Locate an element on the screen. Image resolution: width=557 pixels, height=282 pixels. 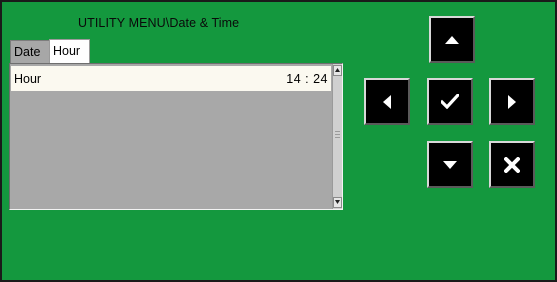
scroll-up-icon is located at coordinates (337, 70).